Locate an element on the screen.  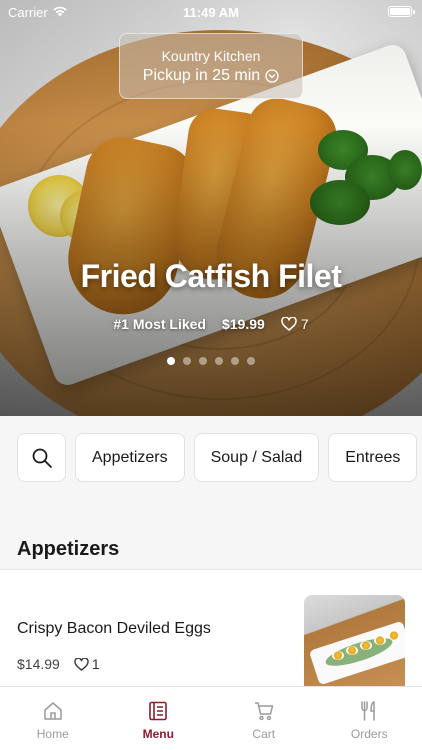
tab-orders: Orders is located at coordinates (369, 718).